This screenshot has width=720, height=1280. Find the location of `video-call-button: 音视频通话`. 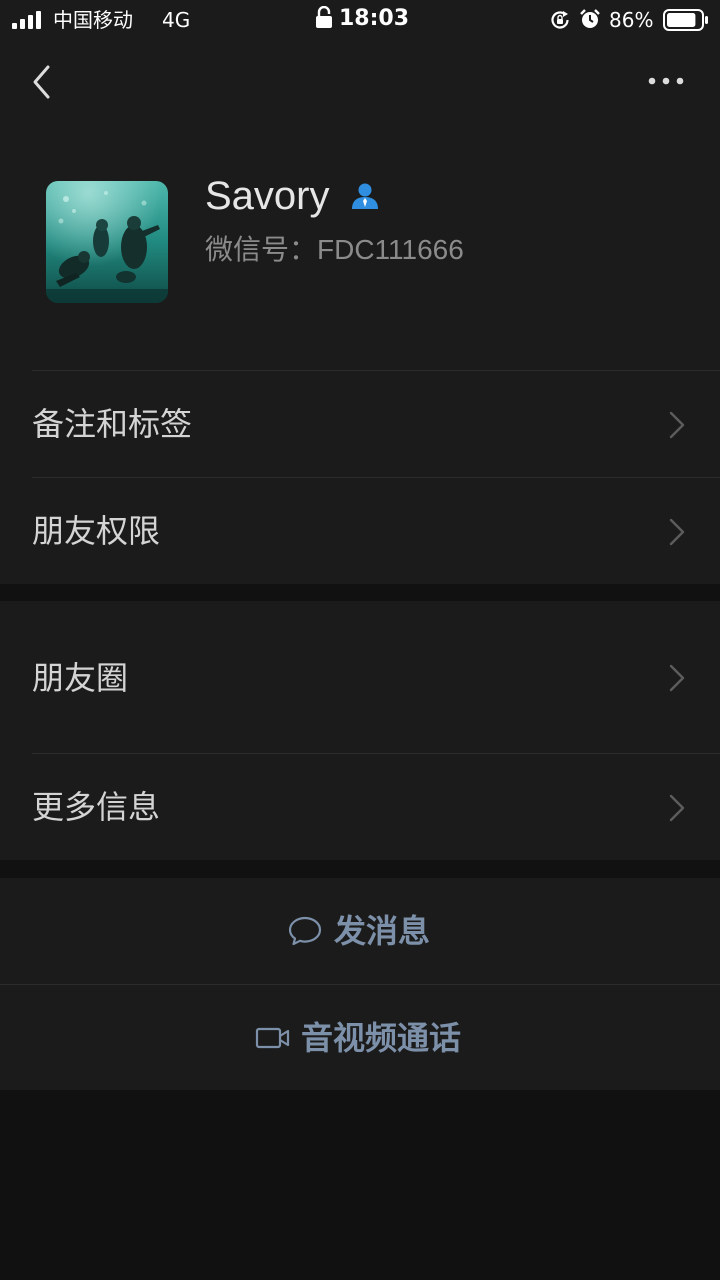

video-call-button: 音视频通话 is located at coordinates (360, 1038).